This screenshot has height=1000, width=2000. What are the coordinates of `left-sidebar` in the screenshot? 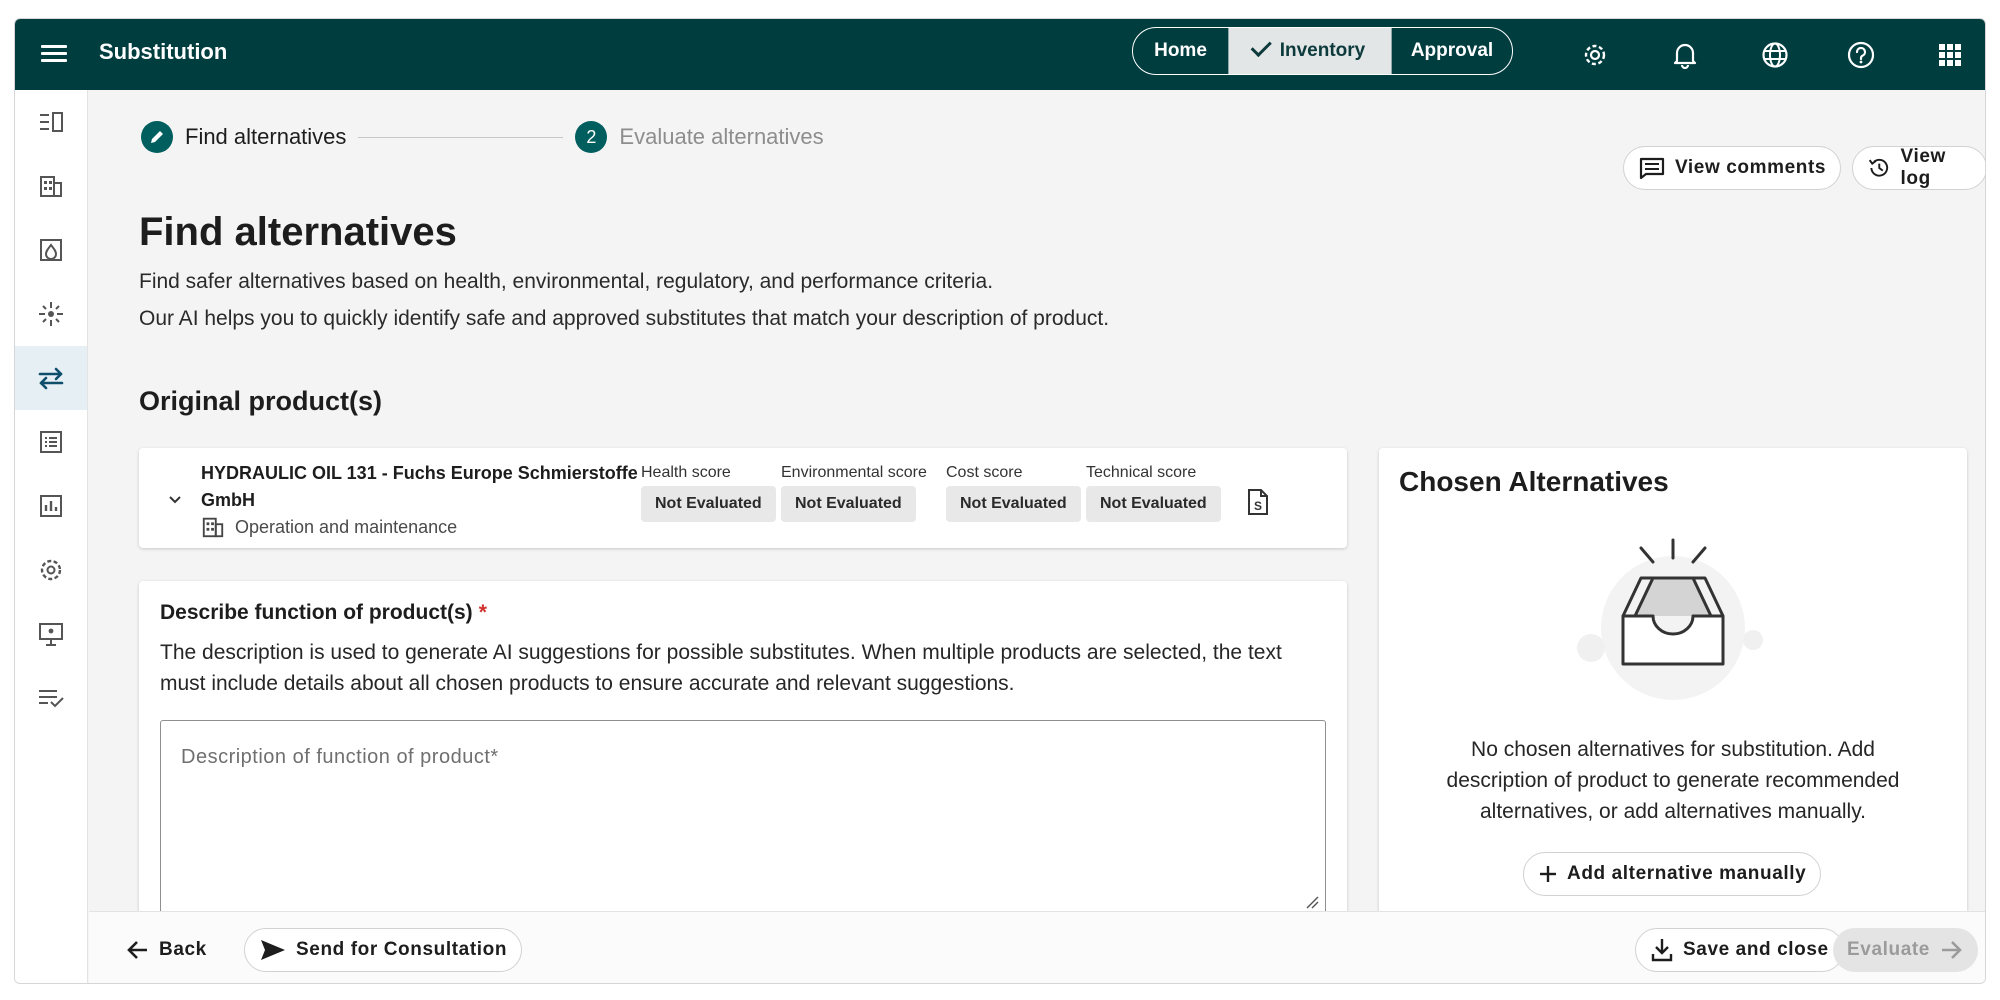 It's located at (51, 536).